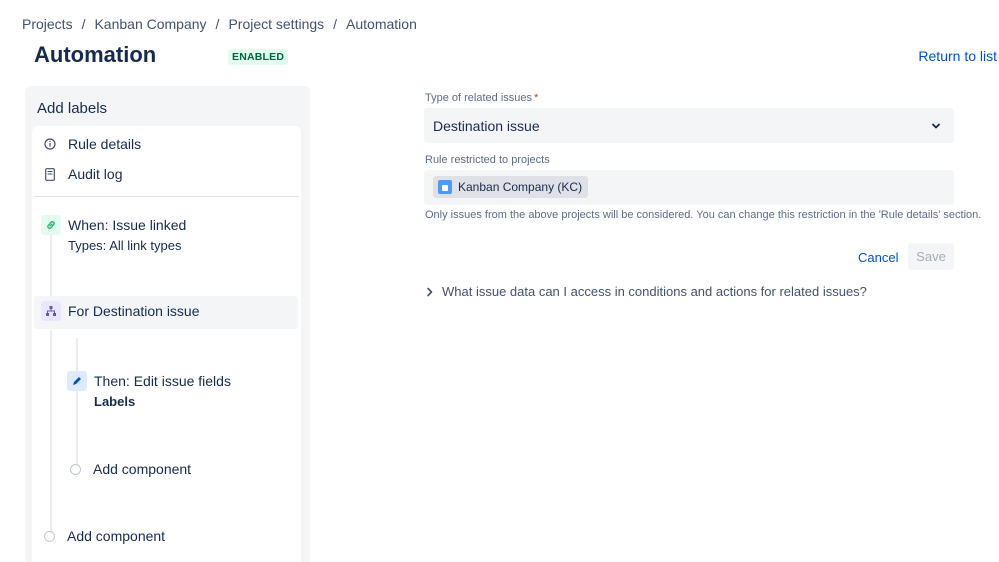 The image size is (999, 562). What do you see at coordinates (162, 381) in the screenshot?
I see `action-label: Then: Edit issue fields` at bounding box center [162, 381].